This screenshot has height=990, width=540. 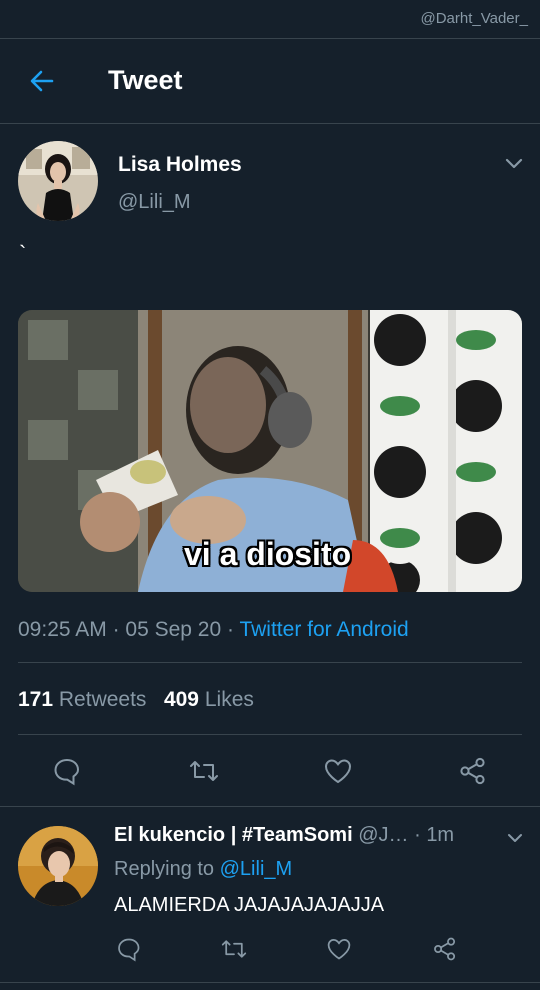 What do you see at coordinates (173, 629) in the screenshot?
I see `tweet-date: 05 Sep 20` at bounding box center [173, 629].